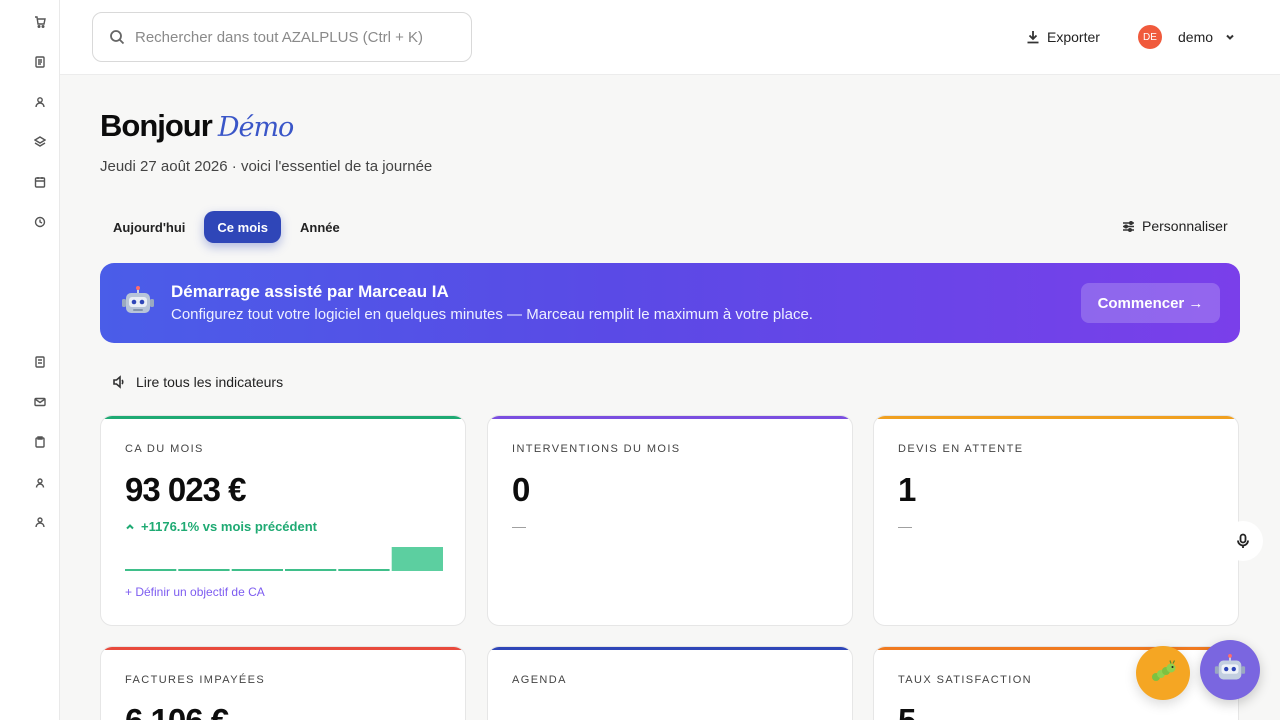  I want to click on sidebar-clipboard-icon, so click(40, 442).